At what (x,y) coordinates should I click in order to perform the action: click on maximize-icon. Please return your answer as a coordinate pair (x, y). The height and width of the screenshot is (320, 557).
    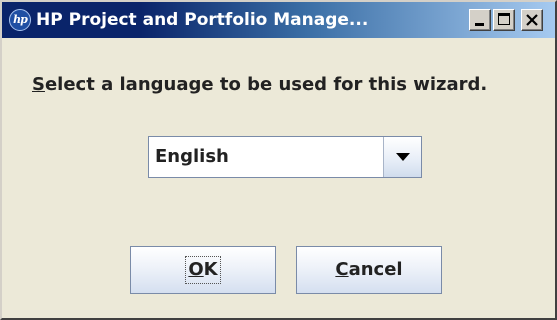
    Looking at the image, I should click on (504, 19).